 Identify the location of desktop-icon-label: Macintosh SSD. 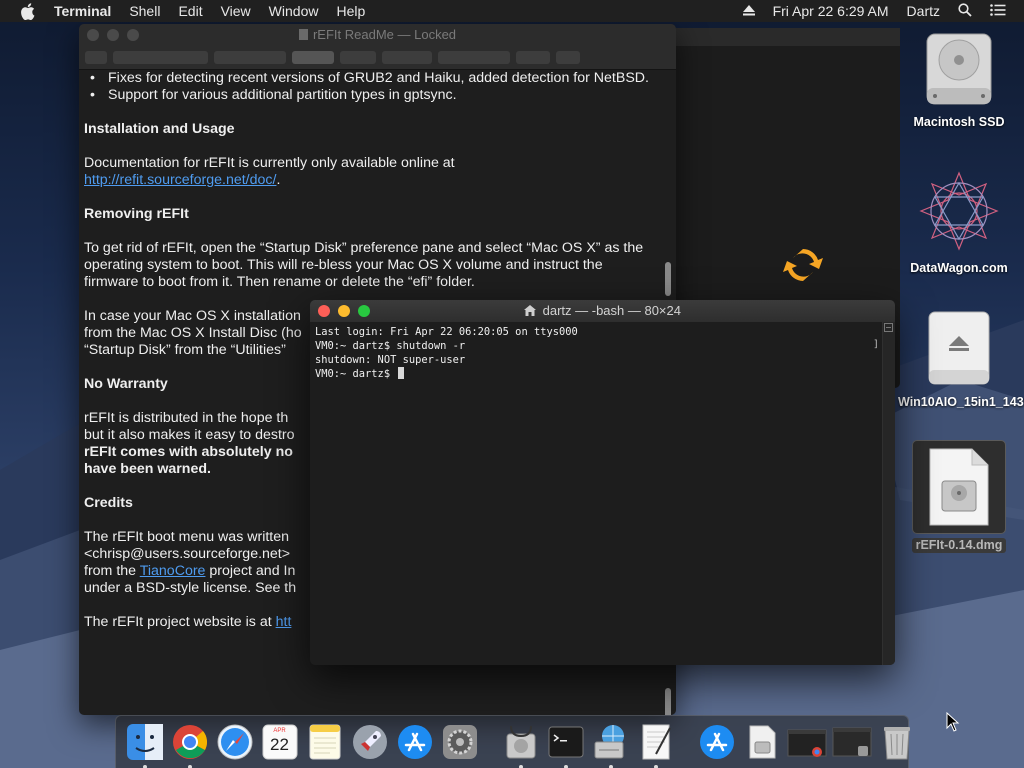
(959, 122).